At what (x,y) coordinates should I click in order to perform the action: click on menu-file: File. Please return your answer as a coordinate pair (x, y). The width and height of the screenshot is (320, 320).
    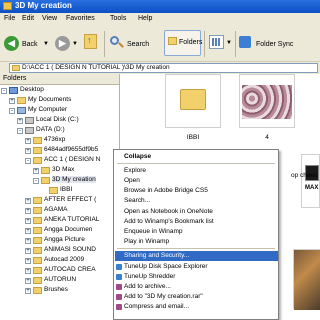
    Looking at the image, I should click on (9, 18).